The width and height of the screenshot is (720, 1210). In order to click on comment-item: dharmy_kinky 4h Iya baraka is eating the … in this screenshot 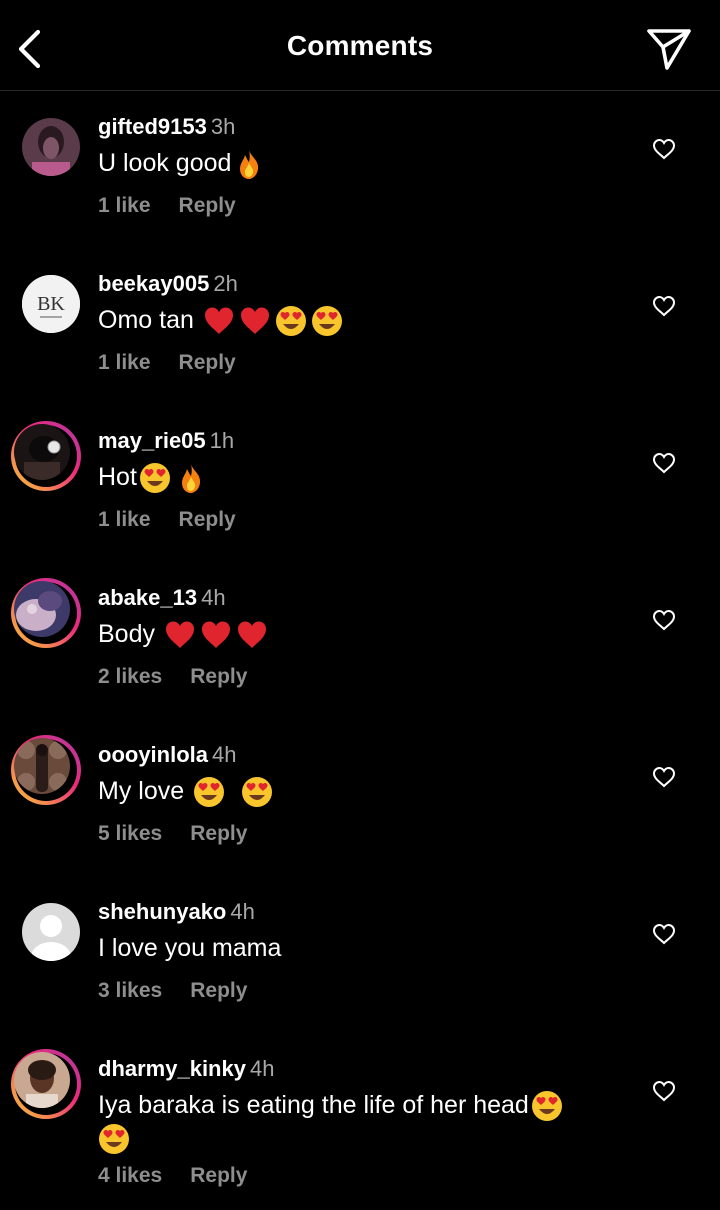, I will do `click(360, 1129)`.